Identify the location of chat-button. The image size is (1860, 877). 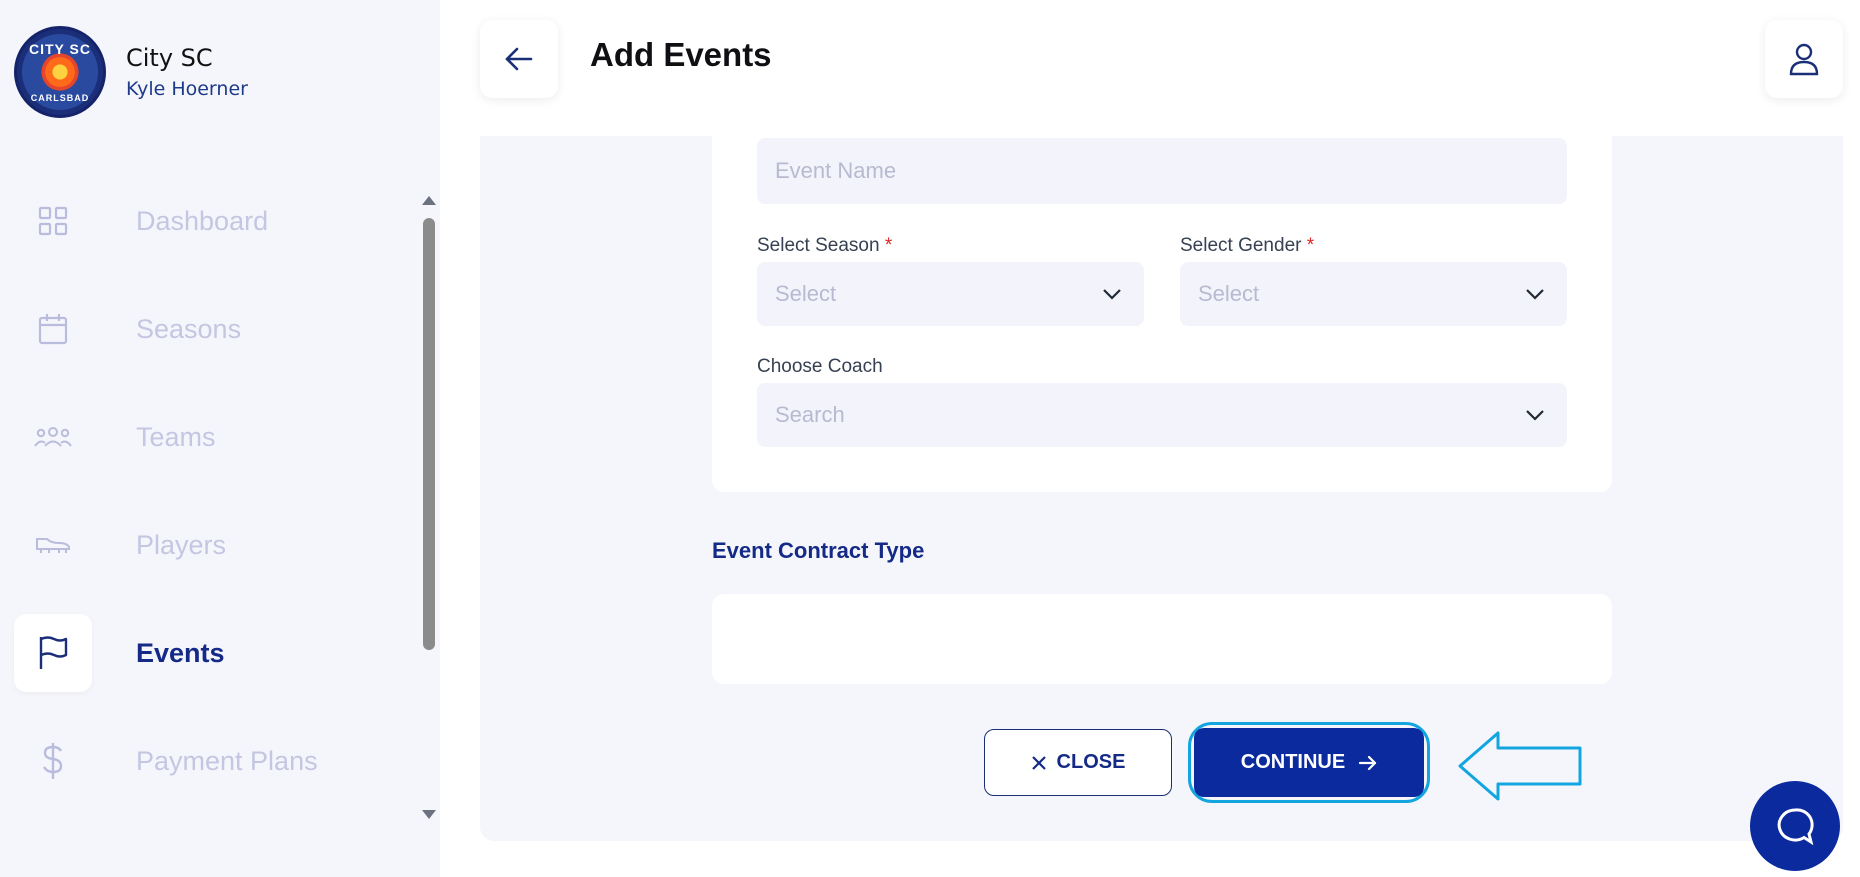
(1795, 826).